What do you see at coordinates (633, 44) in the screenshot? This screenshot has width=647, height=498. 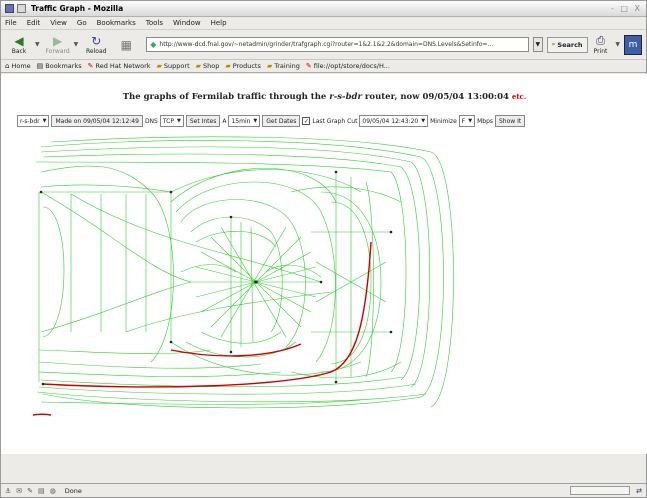 I see `throbber-icon: m` at bounding box center [633, 44].